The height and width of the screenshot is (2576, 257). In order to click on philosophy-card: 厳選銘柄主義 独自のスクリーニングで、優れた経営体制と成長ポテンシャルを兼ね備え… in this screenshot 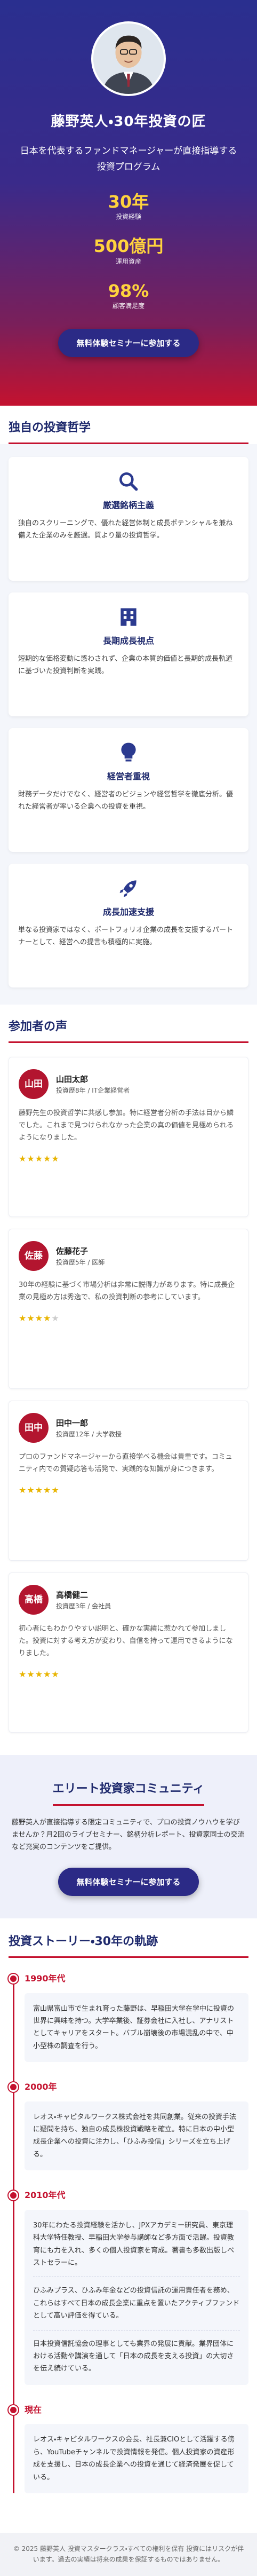, I will do `click(128, 519)`.